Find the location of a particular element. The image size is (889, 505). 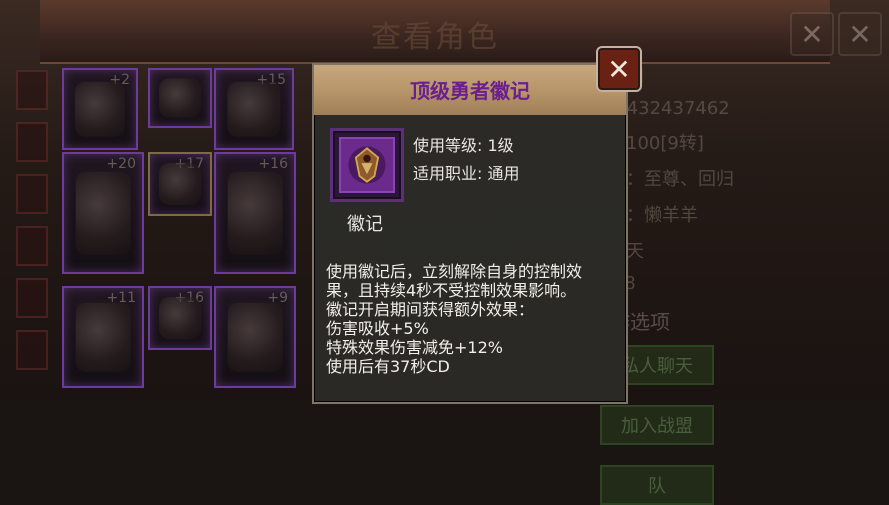

equipment-slot is located at coordinates (180, 98).